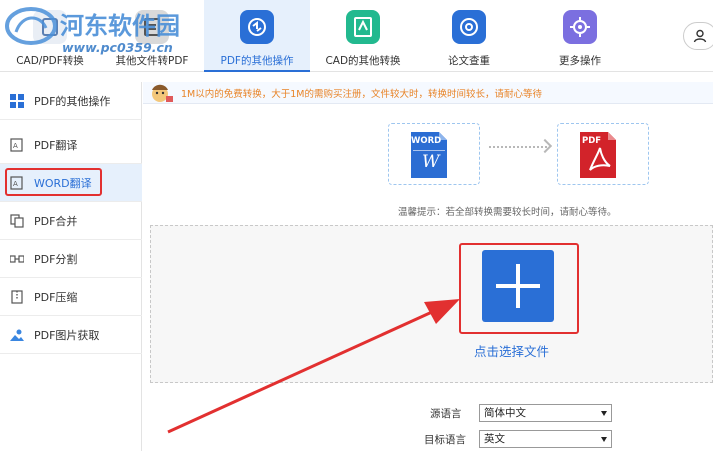 This screenshot has height=451, width=713. Describe the element at coordinates (431, 162) in the screenshot. I see `word-letter: W` at that location.